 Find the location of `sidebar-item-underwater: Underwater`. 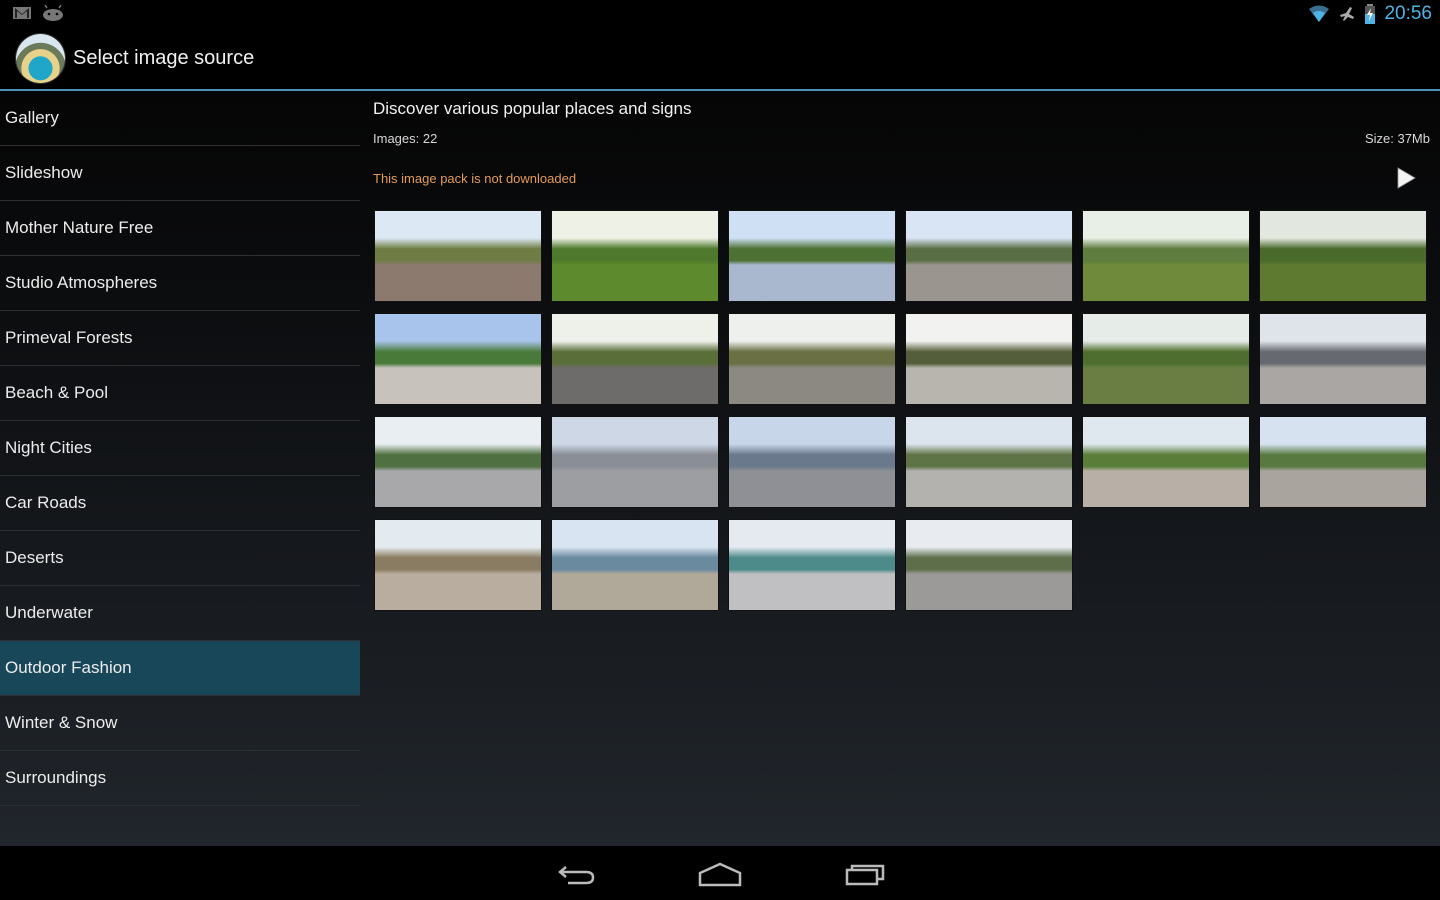

sidebar-item-underwater: Underwater is located at coordinates (180, 613).